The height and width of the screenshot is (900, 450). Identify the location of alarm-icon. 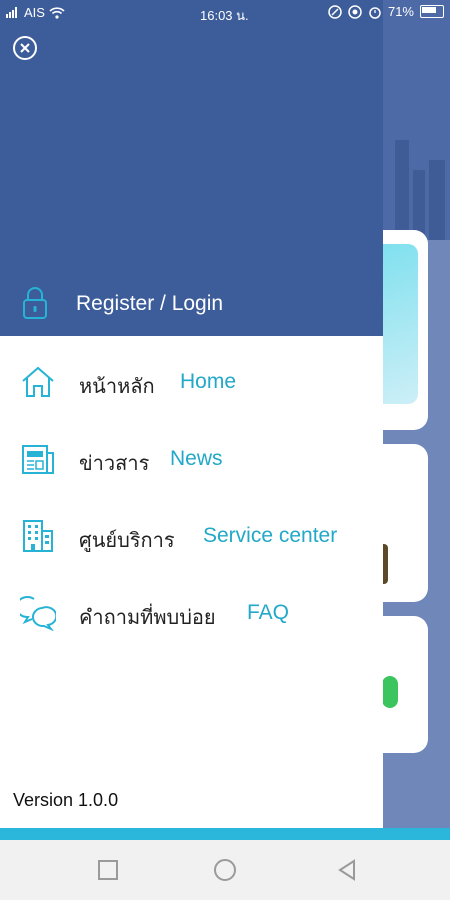
(375, 12).